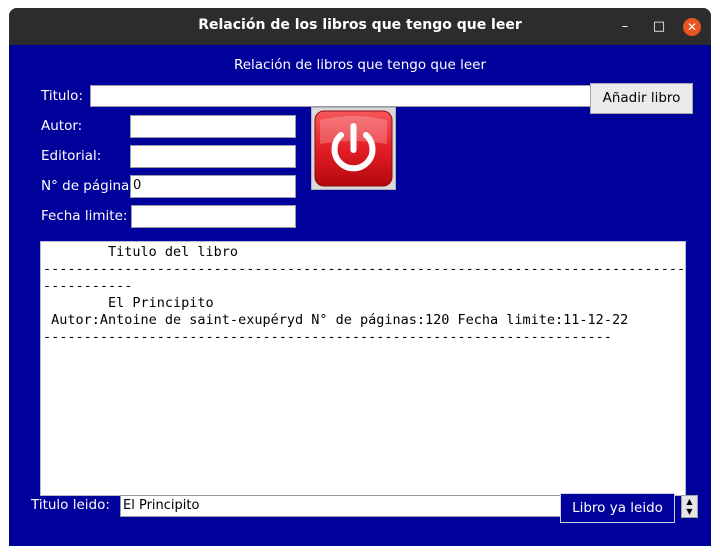  I want to click on power-button, so click(353, 148).